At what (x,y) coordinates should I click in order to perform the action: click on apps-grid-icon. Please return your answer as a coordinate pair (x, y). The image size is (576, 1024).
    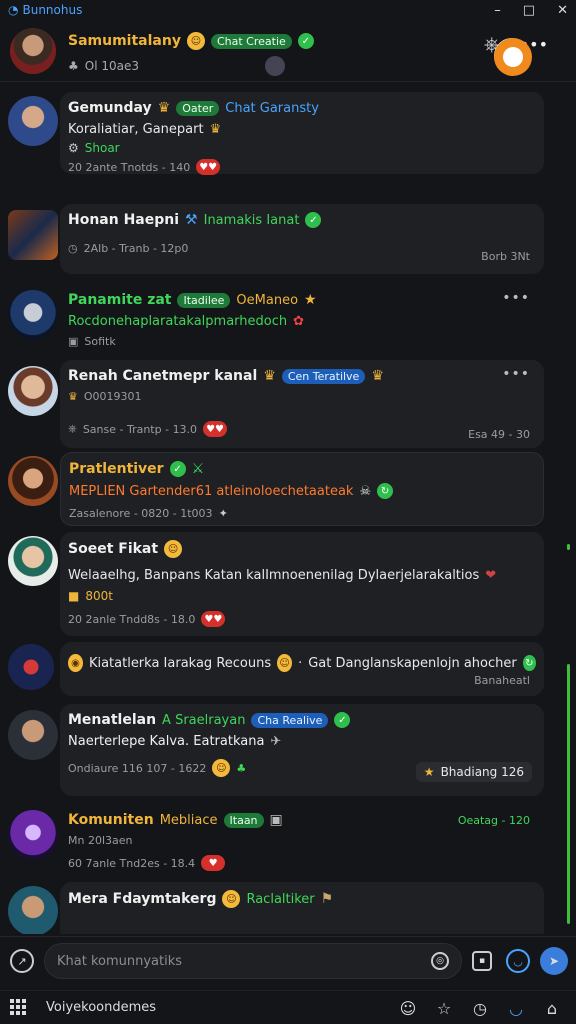
    Looking at the image, I should click on (18, 1007).